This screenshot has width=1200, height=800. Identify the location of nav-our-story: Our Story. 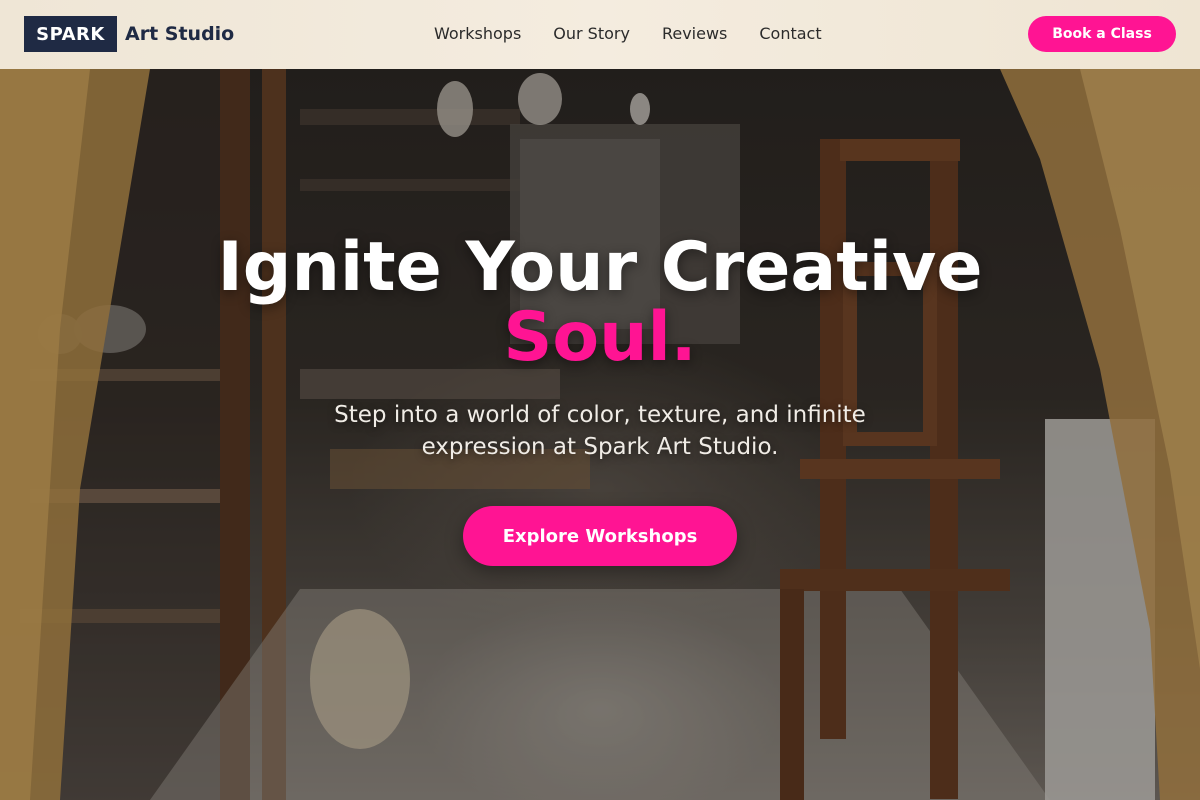
(591, 34).